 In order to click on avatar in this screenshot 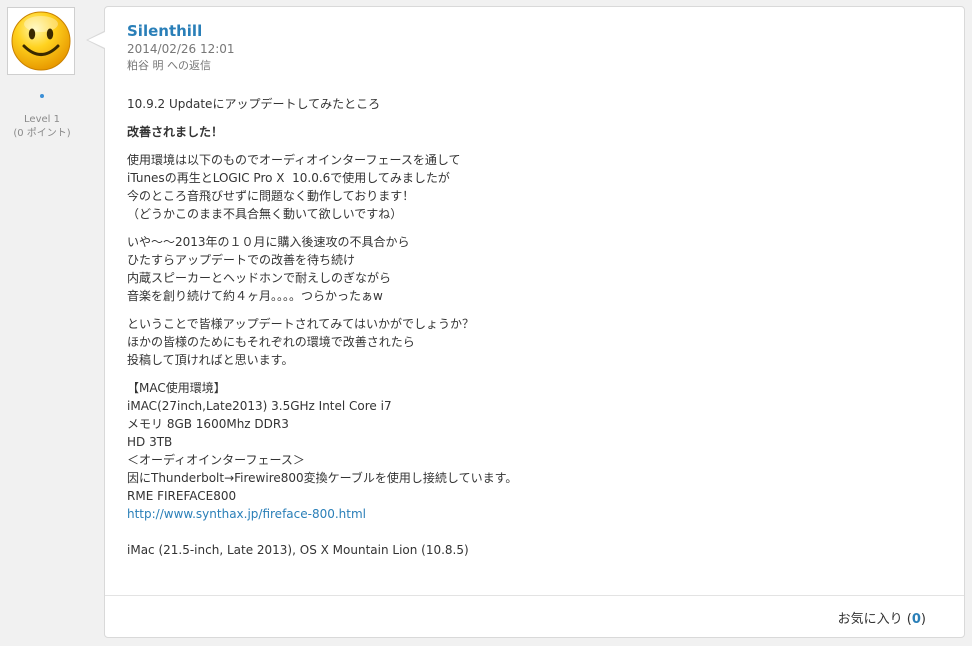, I will do `click(41, 41)`.